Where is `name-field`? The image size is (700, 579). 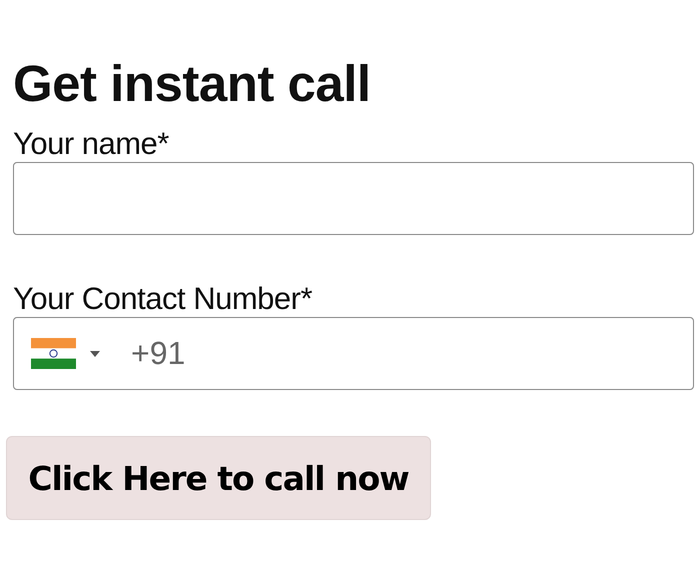
name-field is located at coordinates (353, 198).